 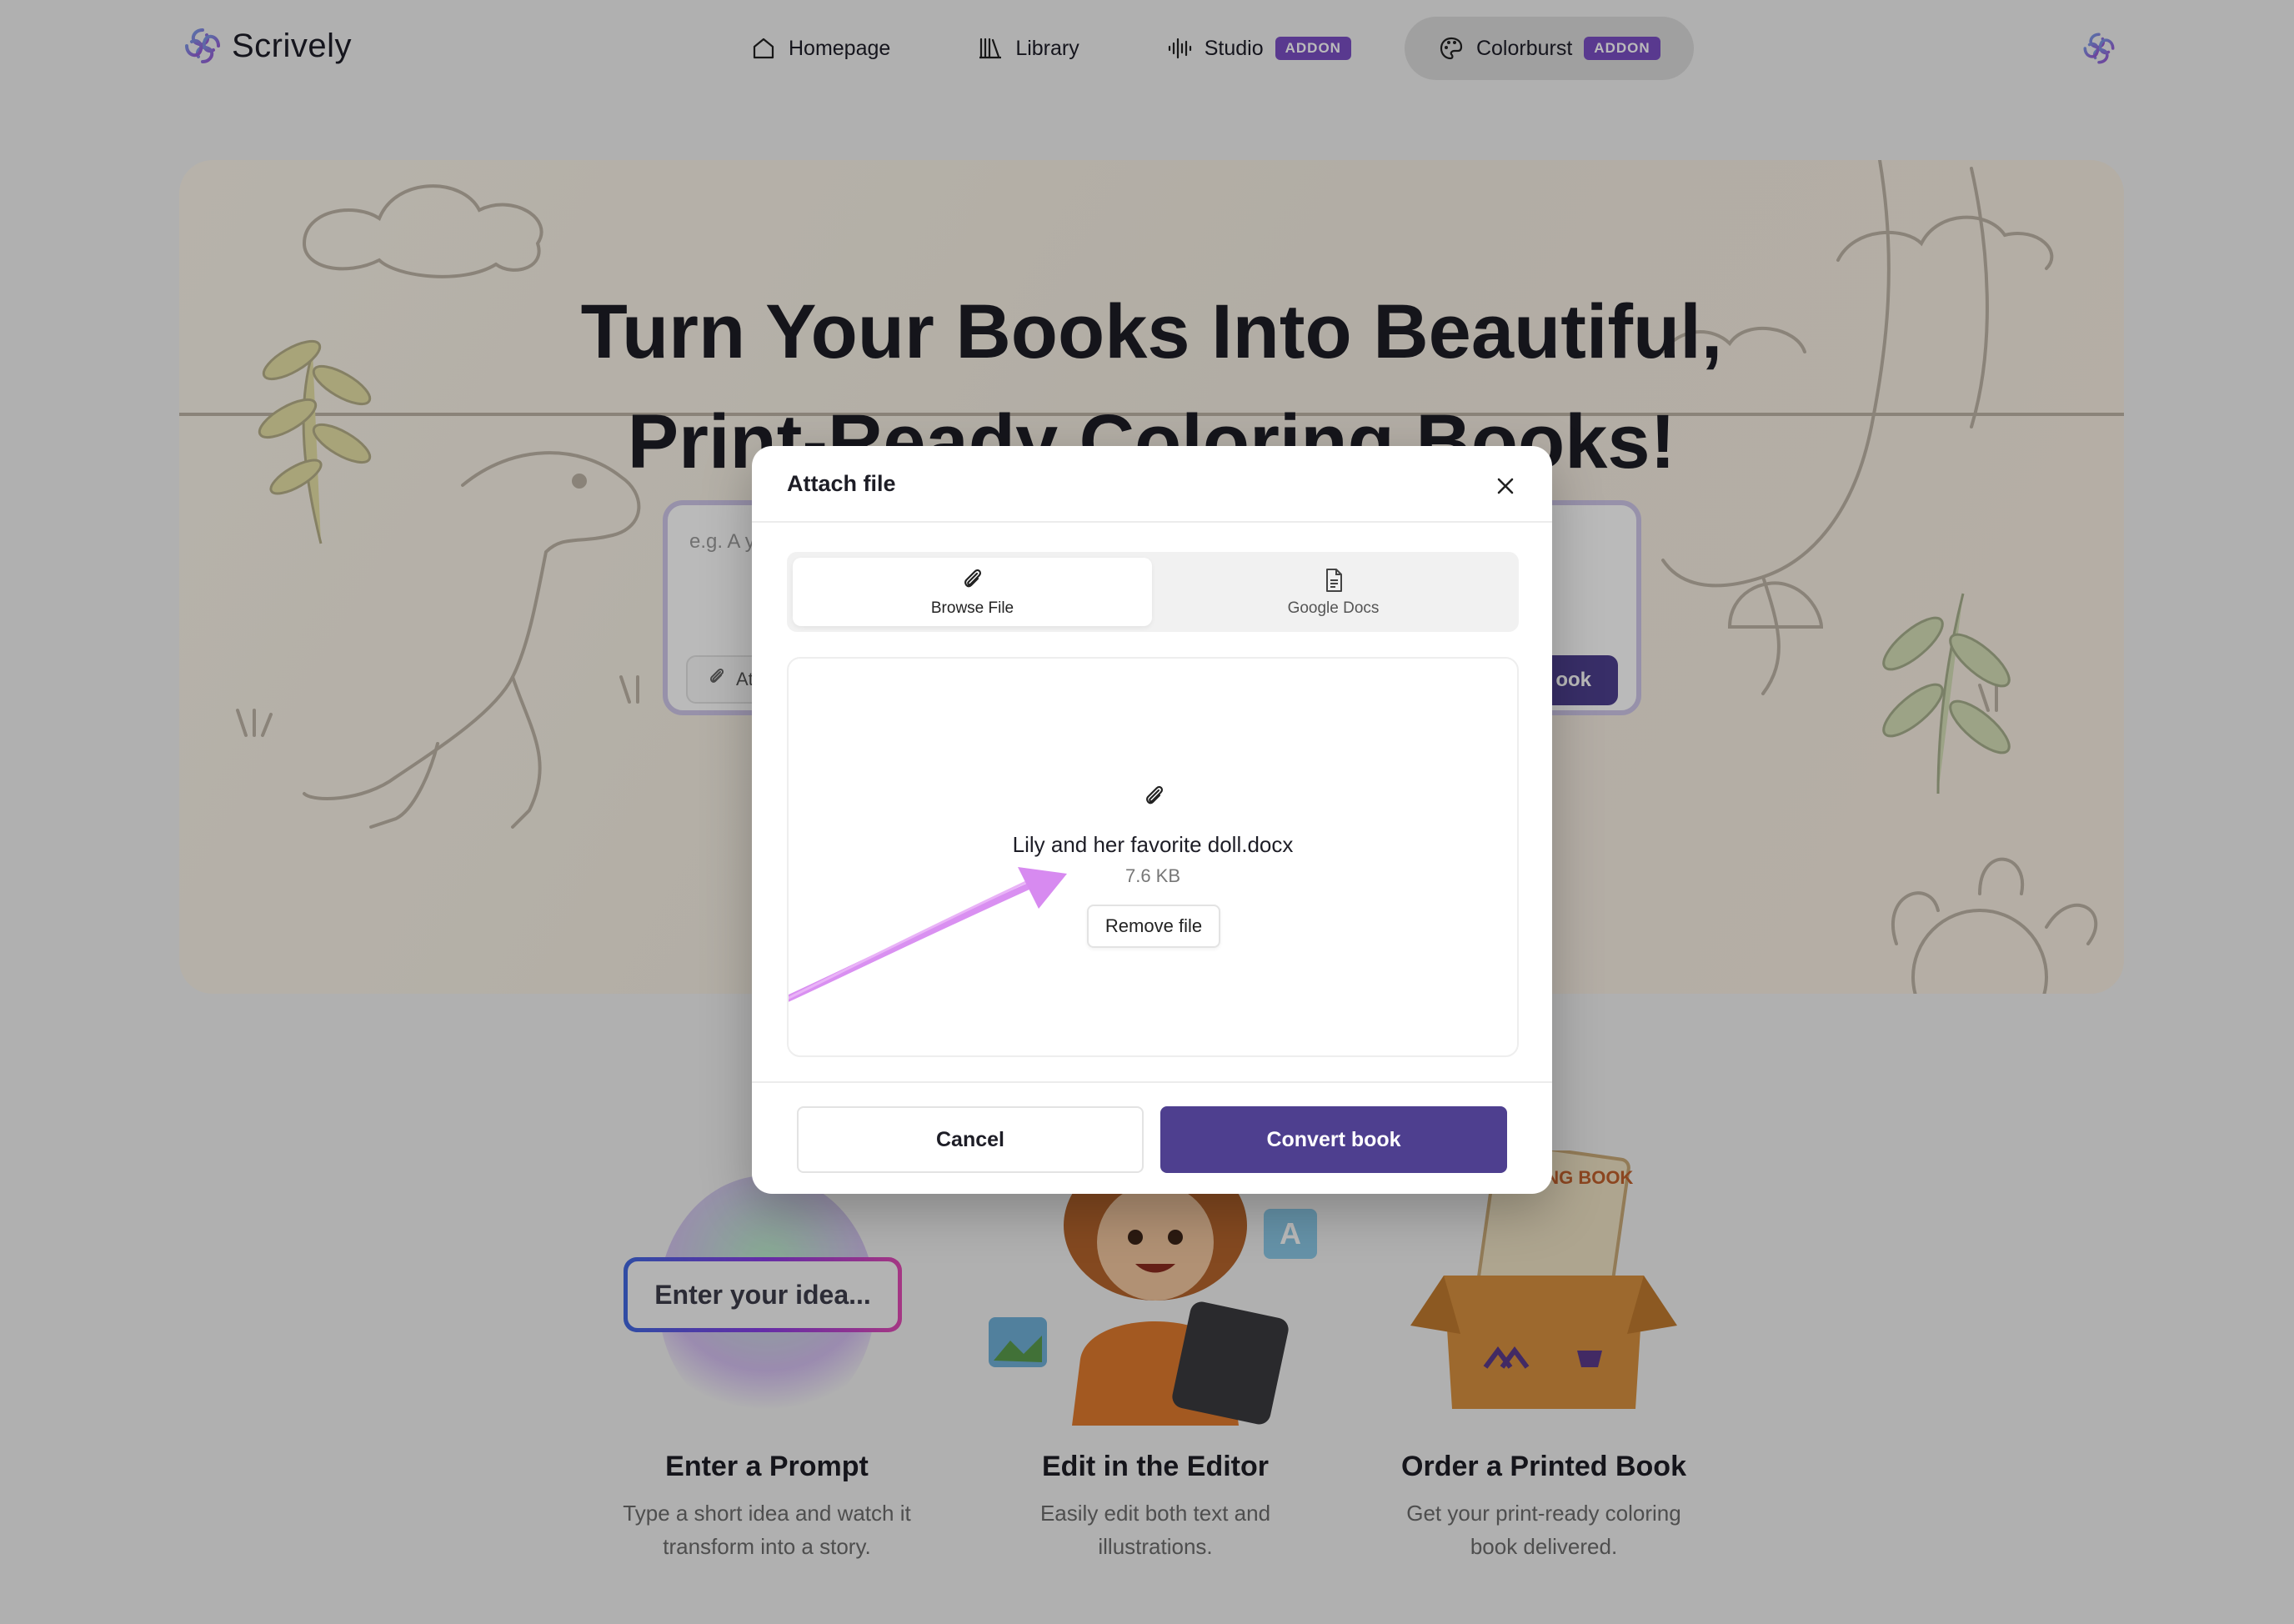 I want to click on file-size: 7.6 KB, so click(x=1152, y=876).